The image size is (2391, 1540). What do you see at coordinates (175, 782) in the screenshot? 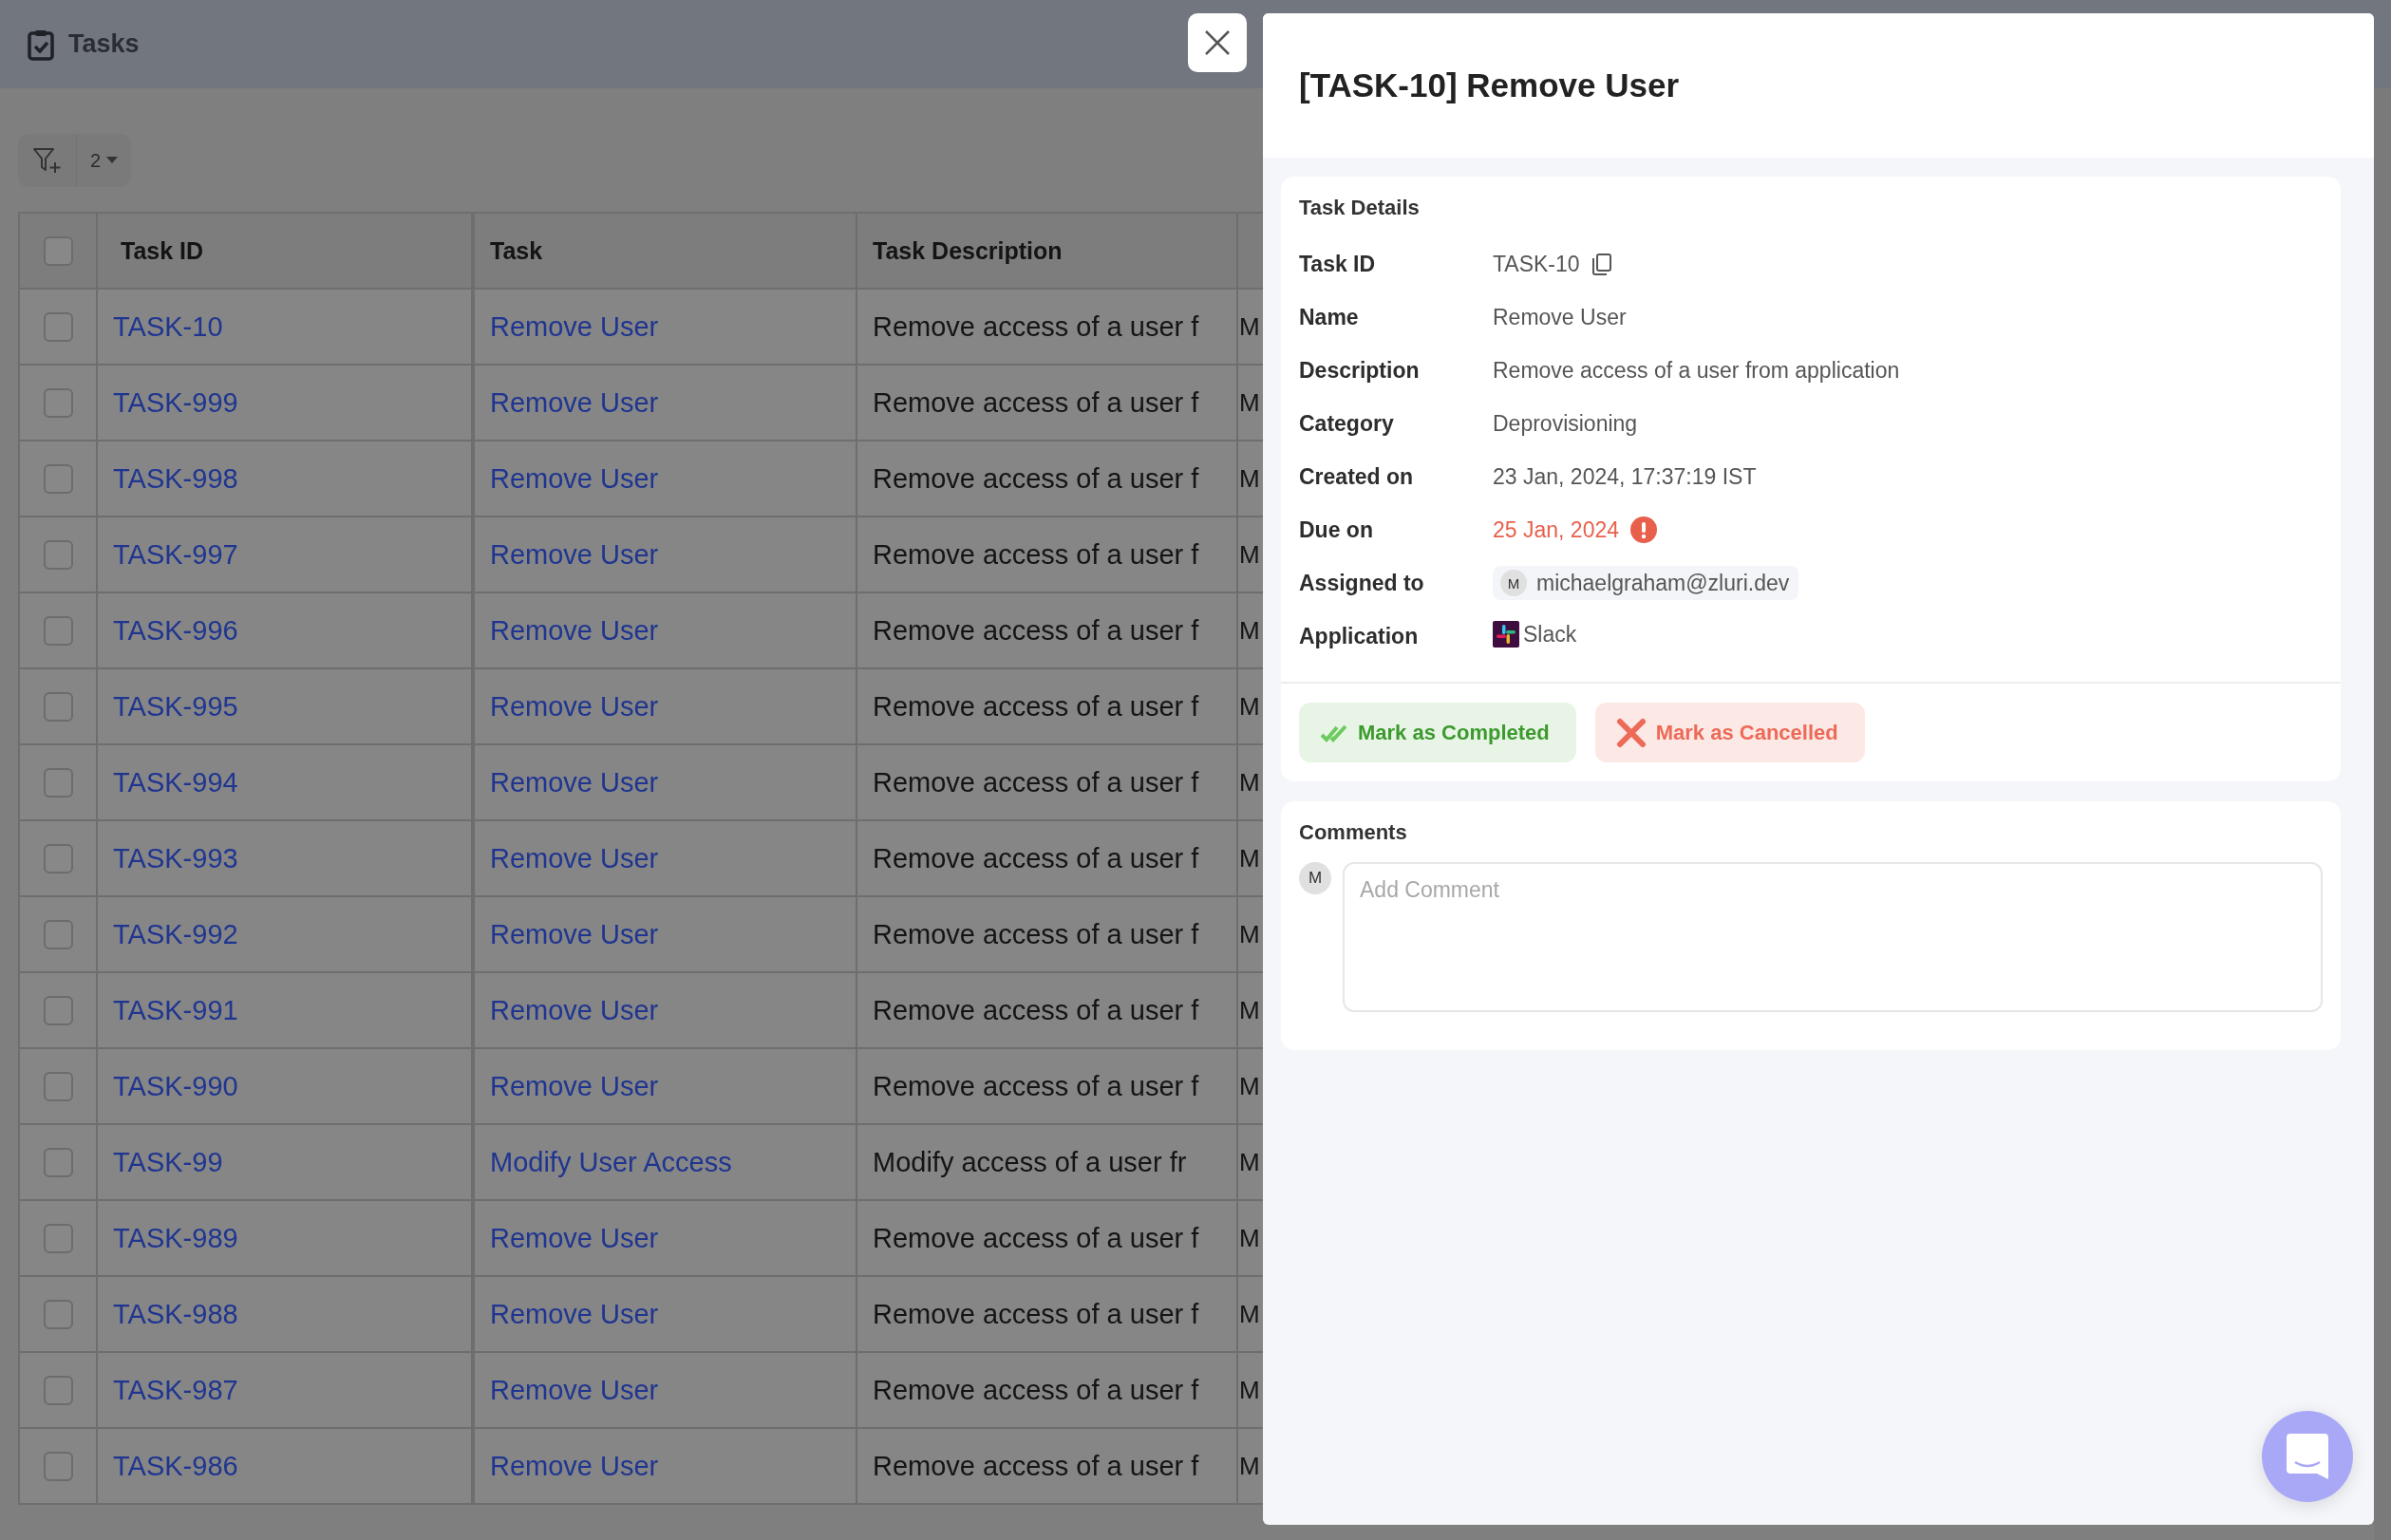
I see `task-id-link: TASK-994` at bounding box center [175, 782].